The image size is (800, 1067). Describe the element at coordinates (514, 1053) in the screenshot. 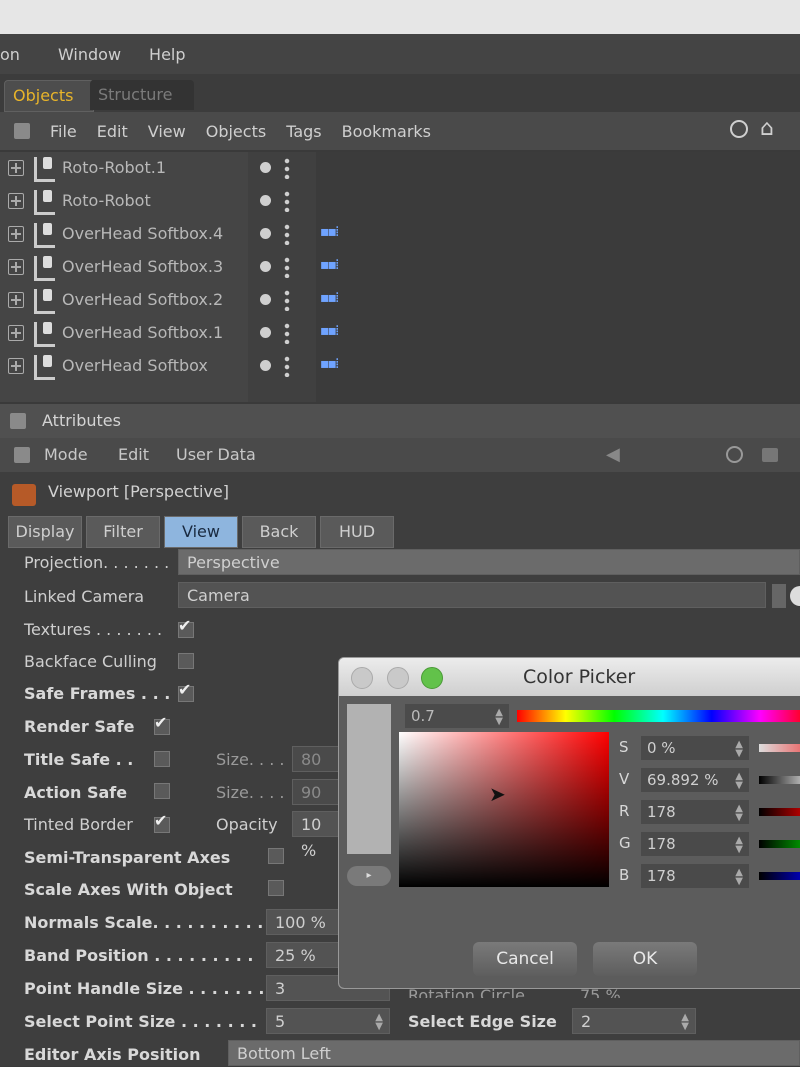

I see `editor-axis-position-select: Bottom Left` at that location.